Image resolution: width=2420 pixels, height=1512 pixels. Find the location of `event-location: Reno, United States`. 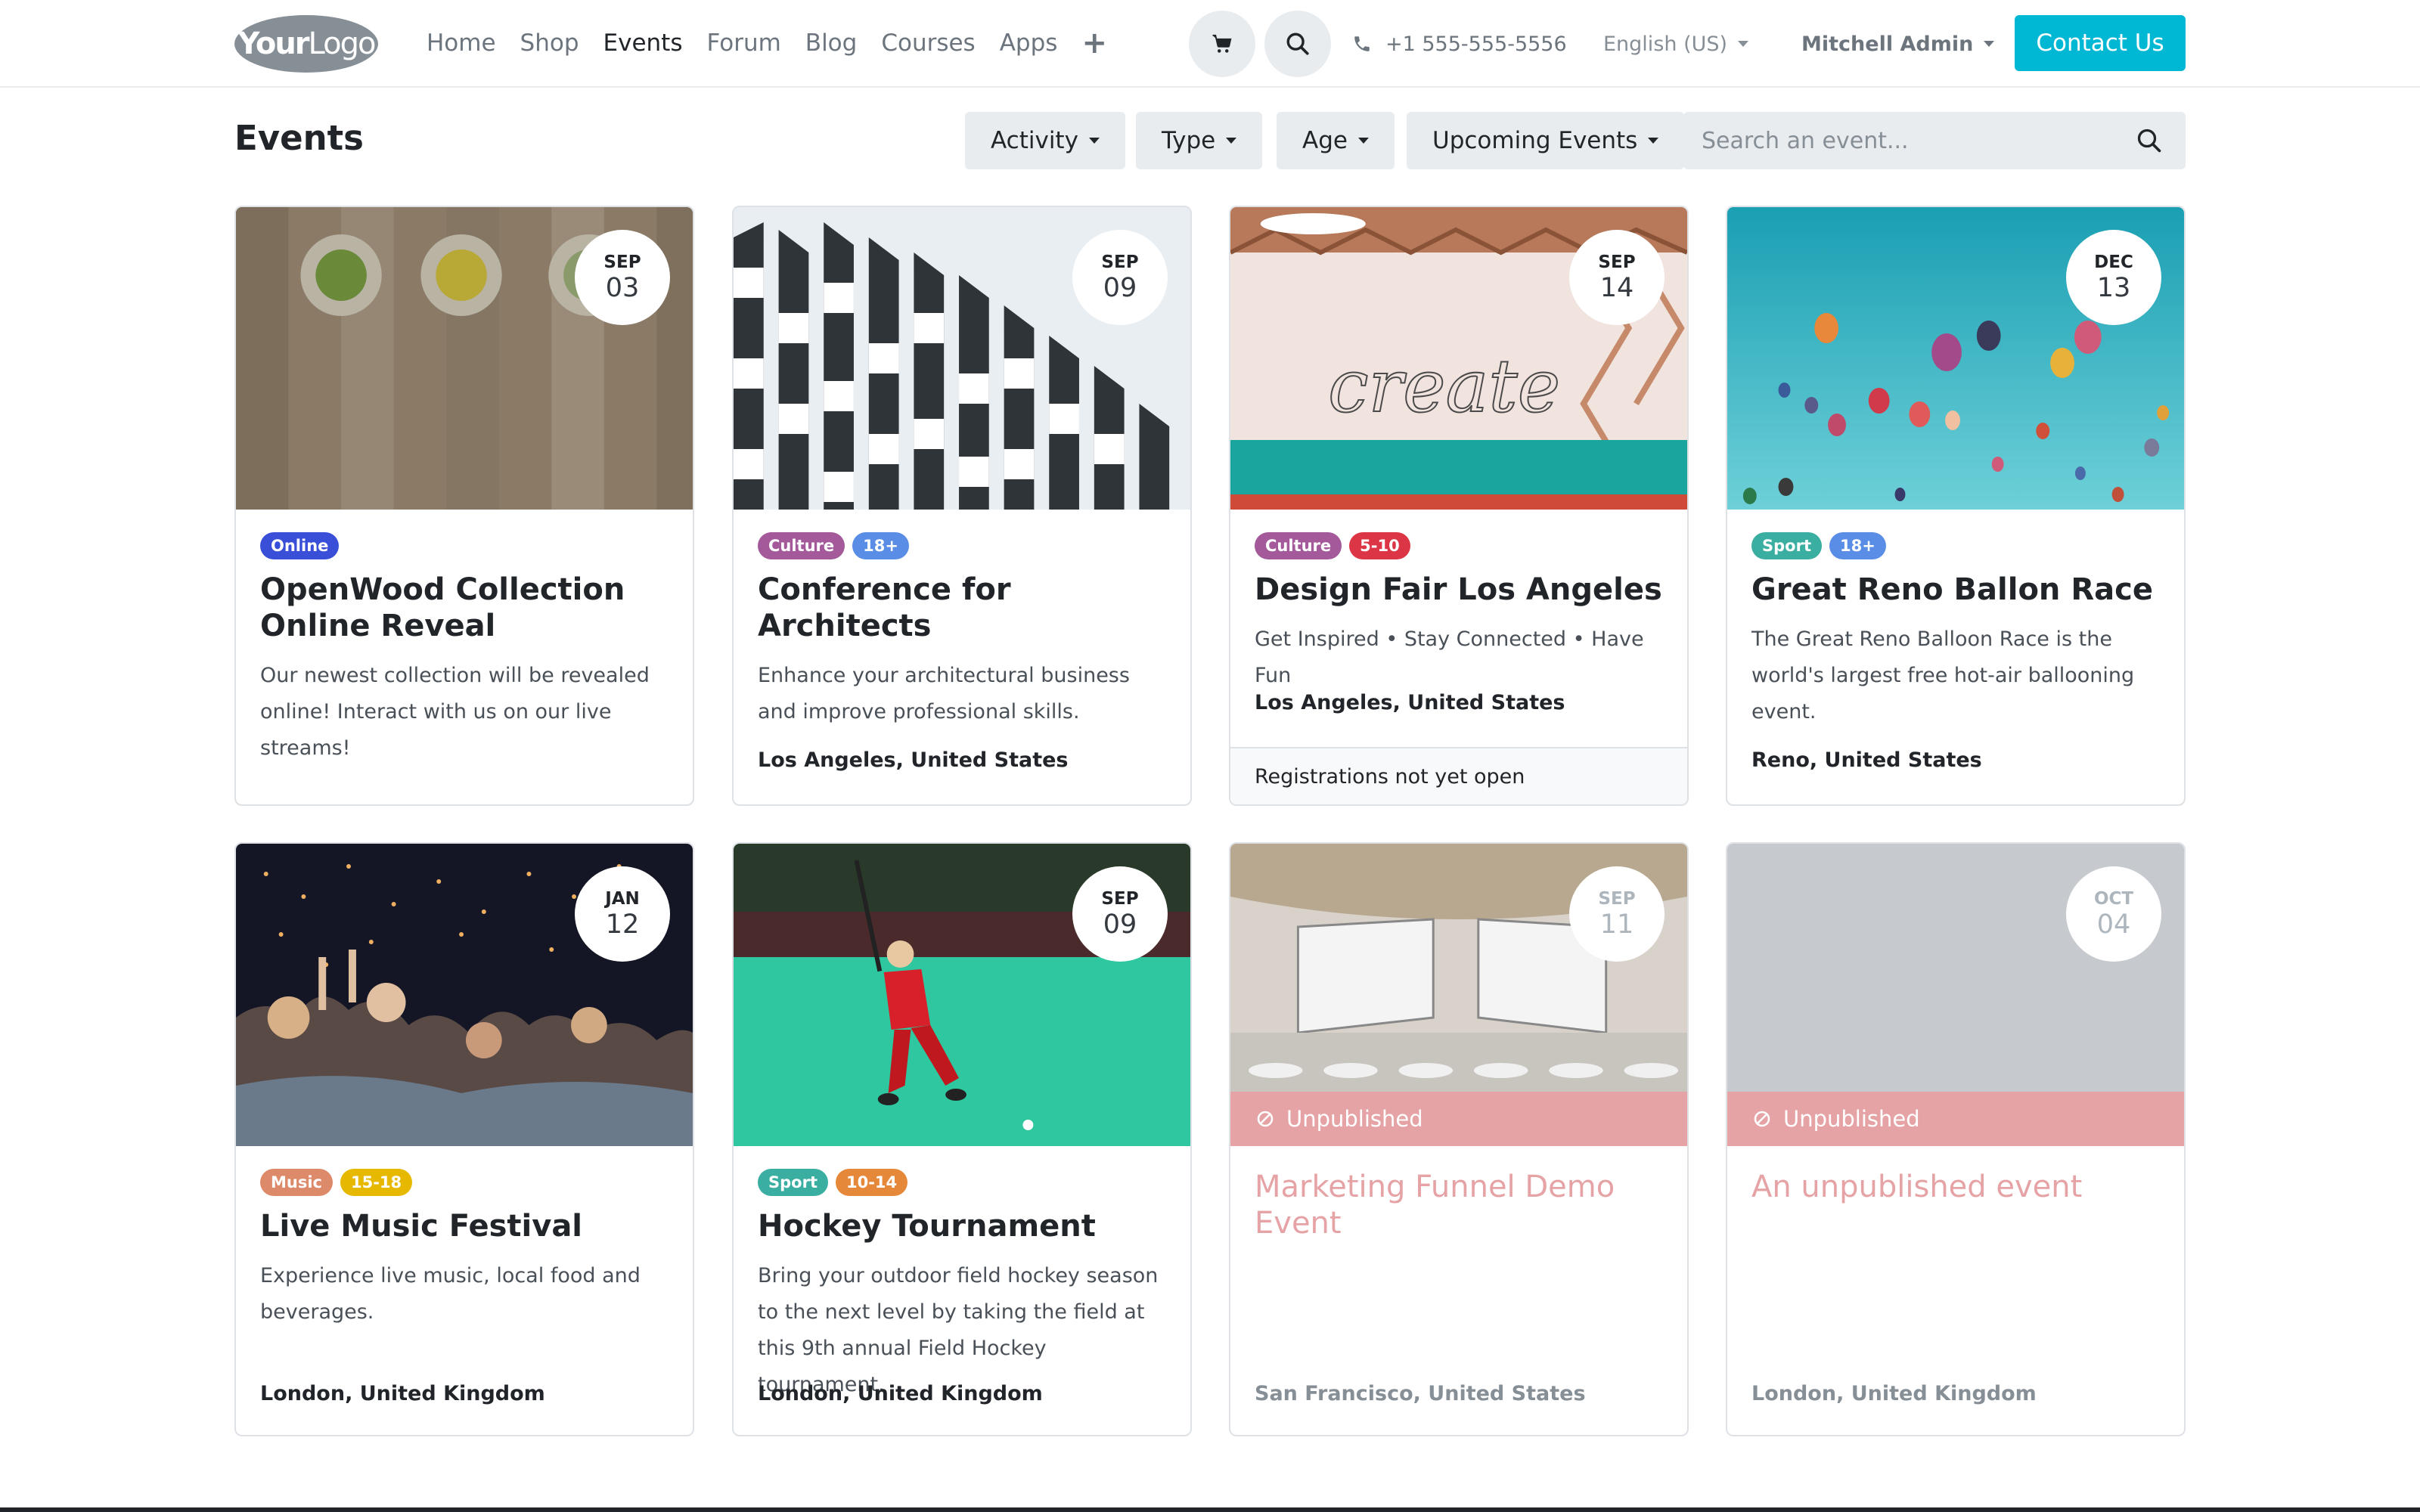

event-location: Reno, United States is located at coordinates (1866, 760).